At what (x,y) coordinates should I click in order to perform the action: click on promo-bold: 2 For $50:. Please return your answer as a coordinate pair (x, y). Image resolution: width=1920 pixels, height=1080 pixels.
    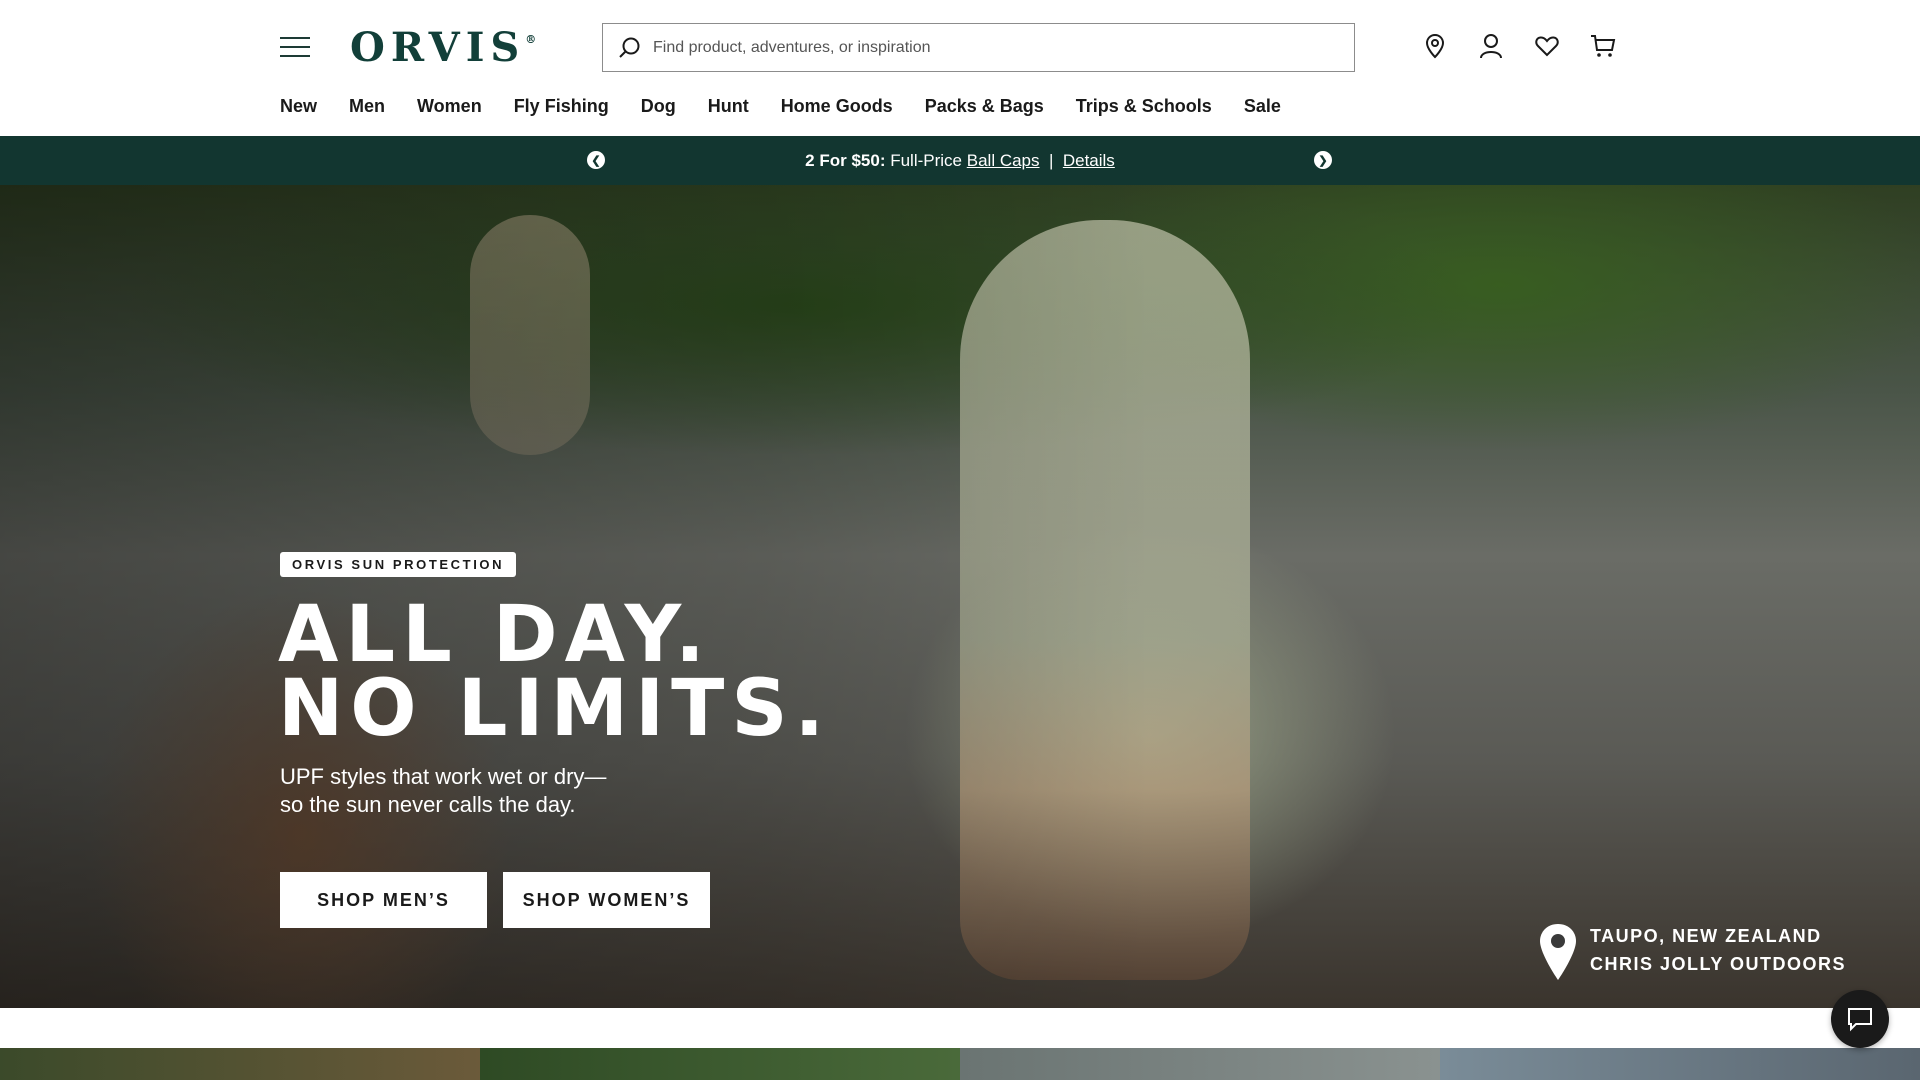
    Looking at the image, I should click on (845, 160).